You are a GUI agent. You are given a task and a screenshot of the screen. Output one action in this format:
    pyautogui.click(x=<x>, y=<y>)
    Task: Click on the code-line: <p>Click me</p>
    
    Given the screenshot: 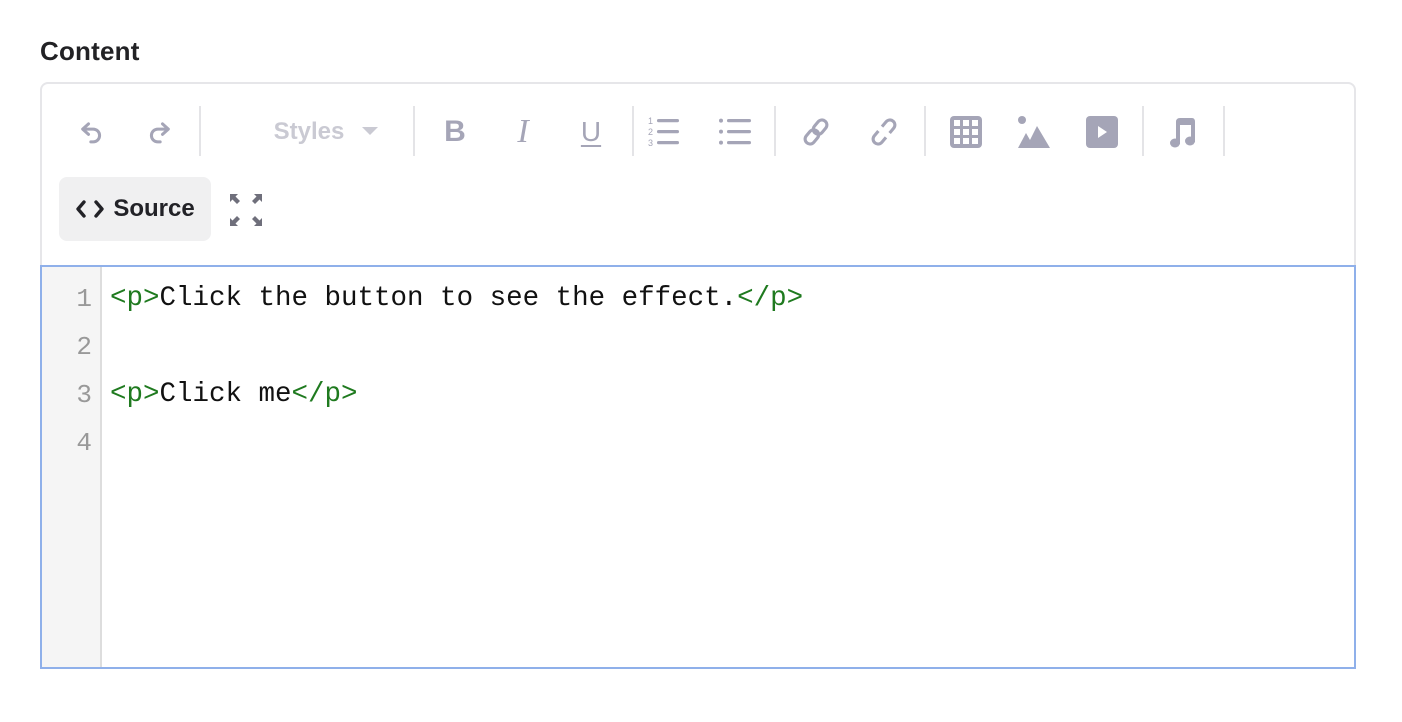 What is the action you would take?
    pyautogui.click(x=234, y=394)
    